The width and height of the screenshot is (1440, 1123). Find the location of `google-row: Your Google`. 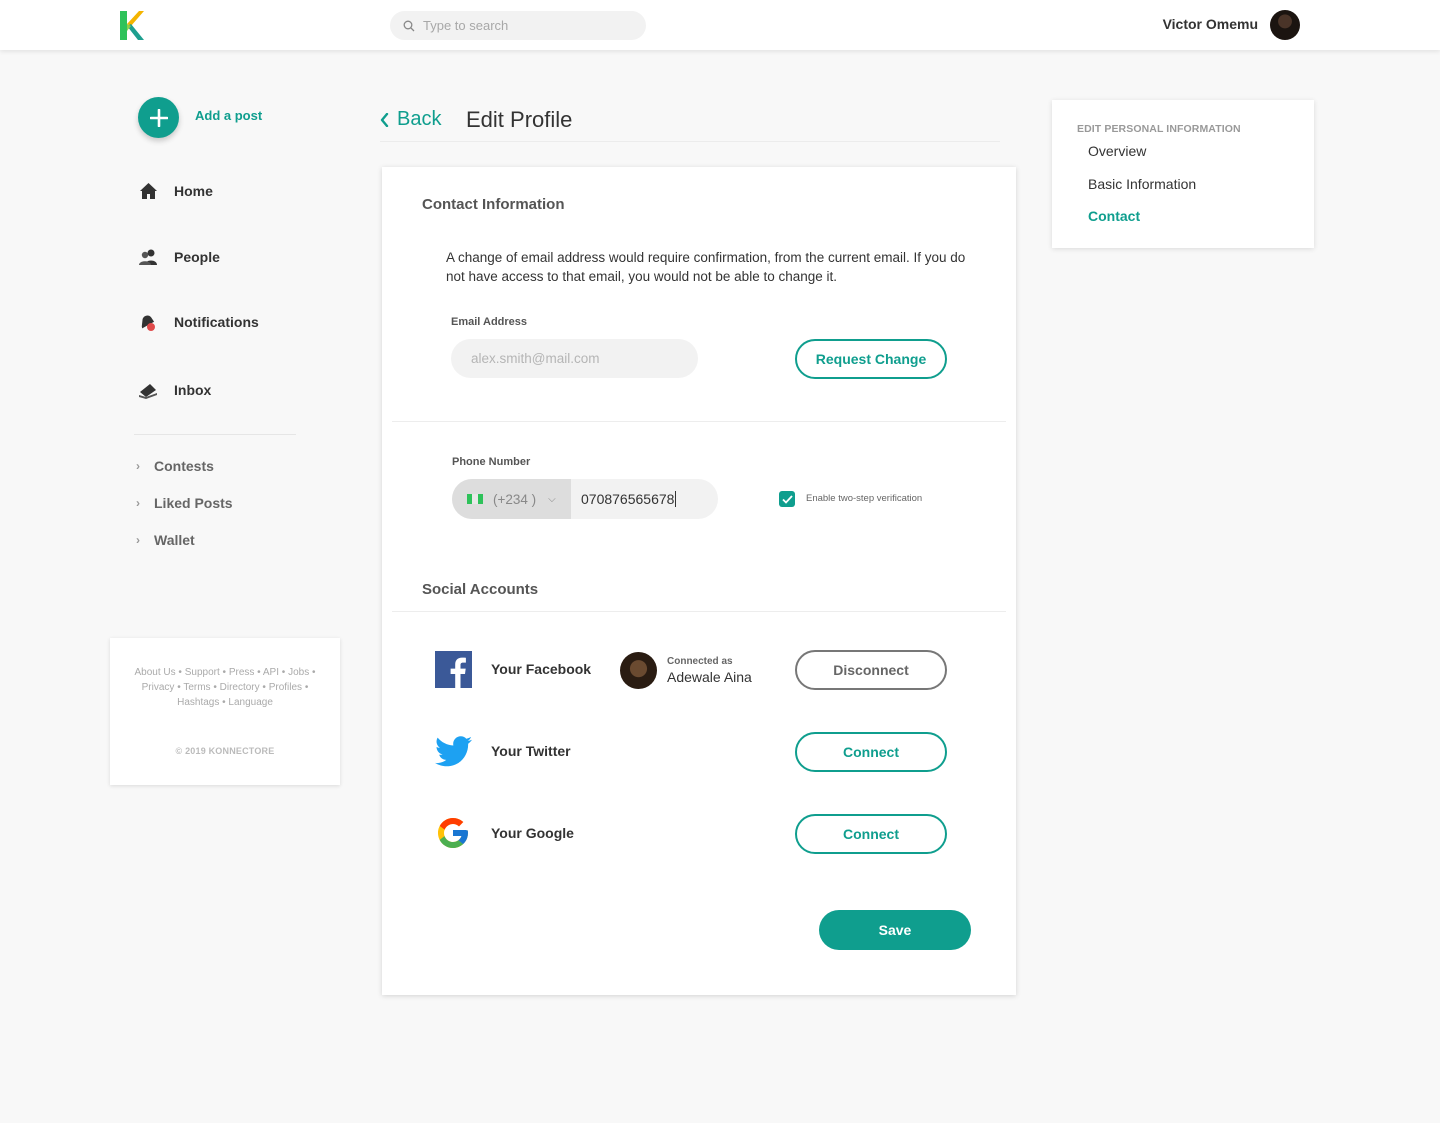

google-row: Your Google is located at coordinates (504, 833).